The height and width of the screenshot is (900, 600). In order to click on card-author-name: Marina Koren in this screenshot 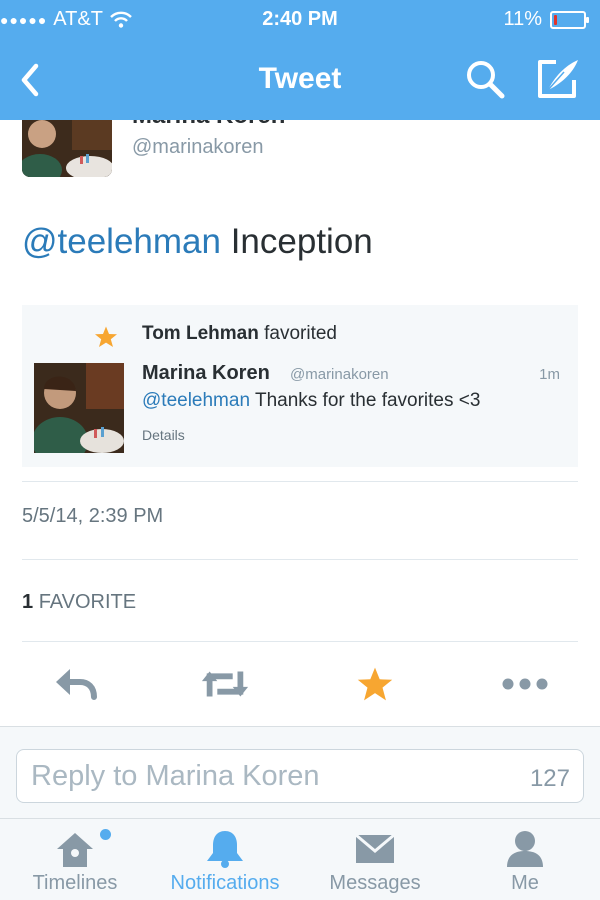, I will do `click(206, 373)`.